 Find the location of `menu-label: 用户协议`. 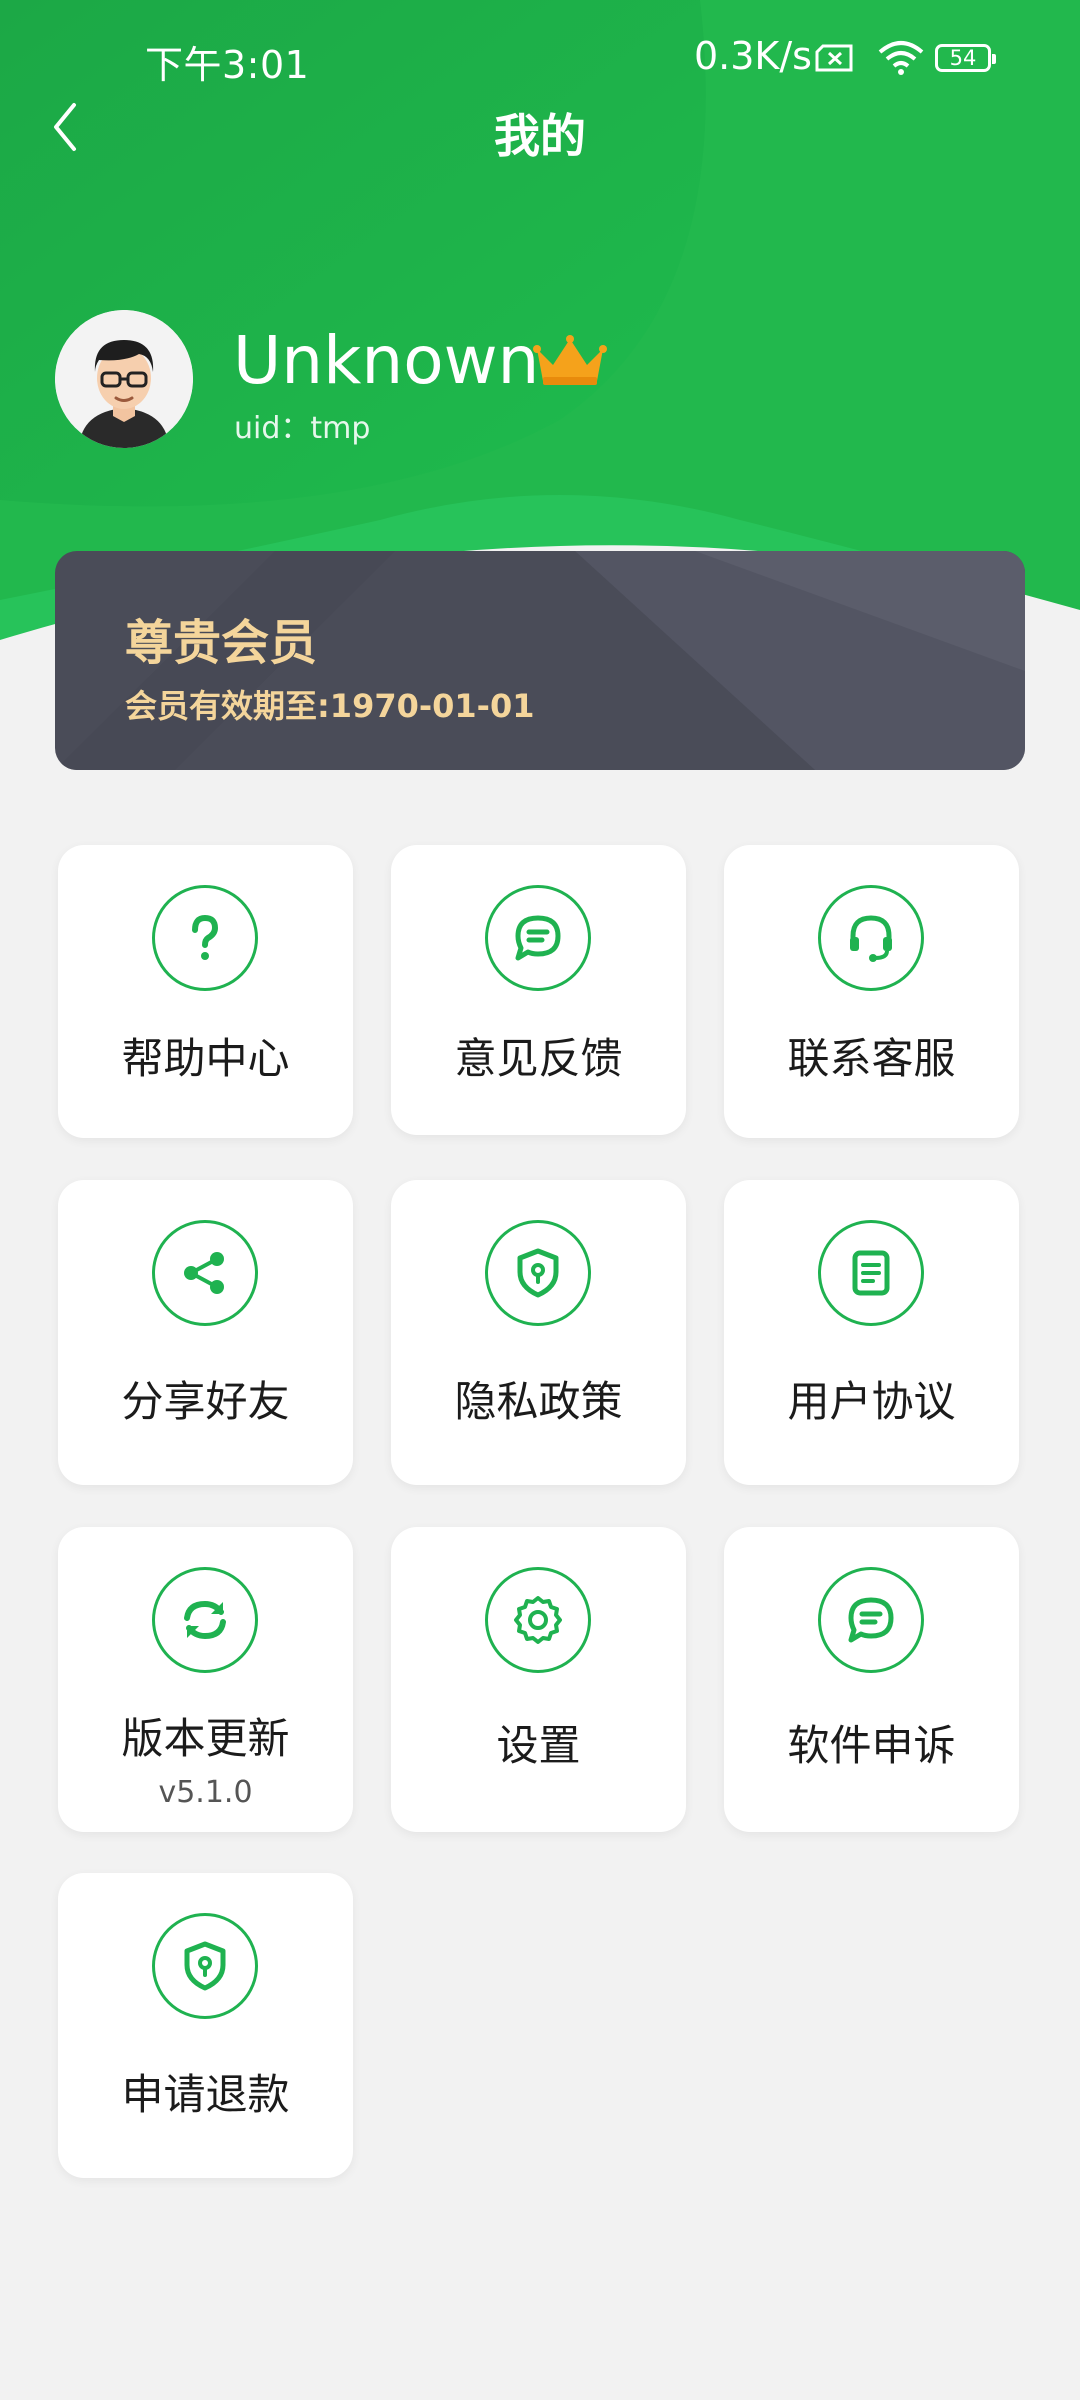

menu-label: 用户协议 is located at coordinates (871, 1401).